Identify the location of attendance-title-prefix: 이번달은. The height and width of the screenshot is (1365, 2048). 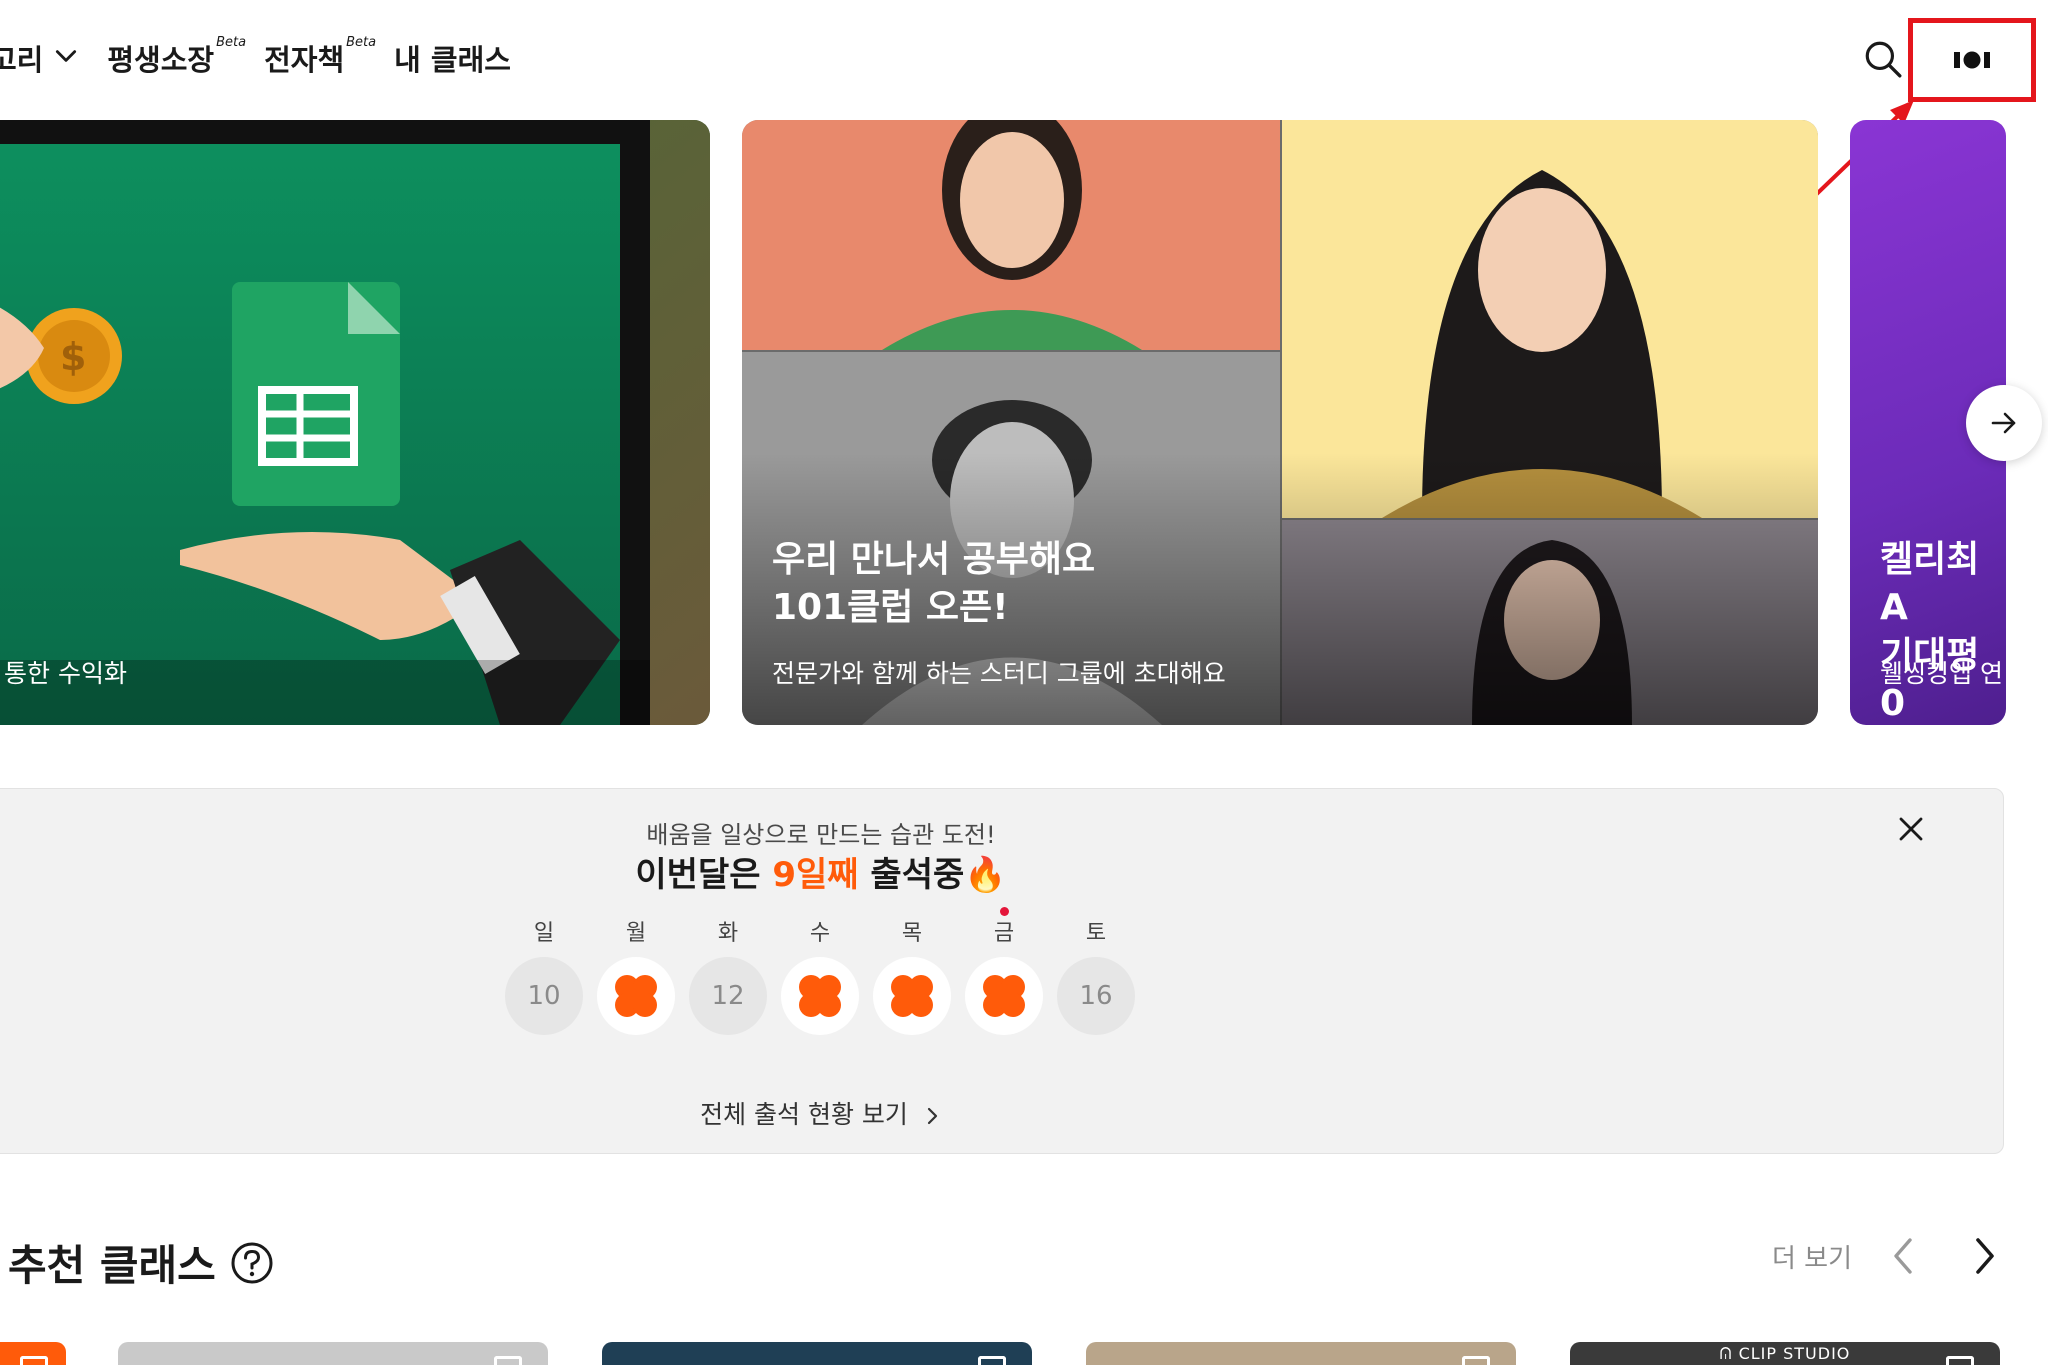
(704, 875).